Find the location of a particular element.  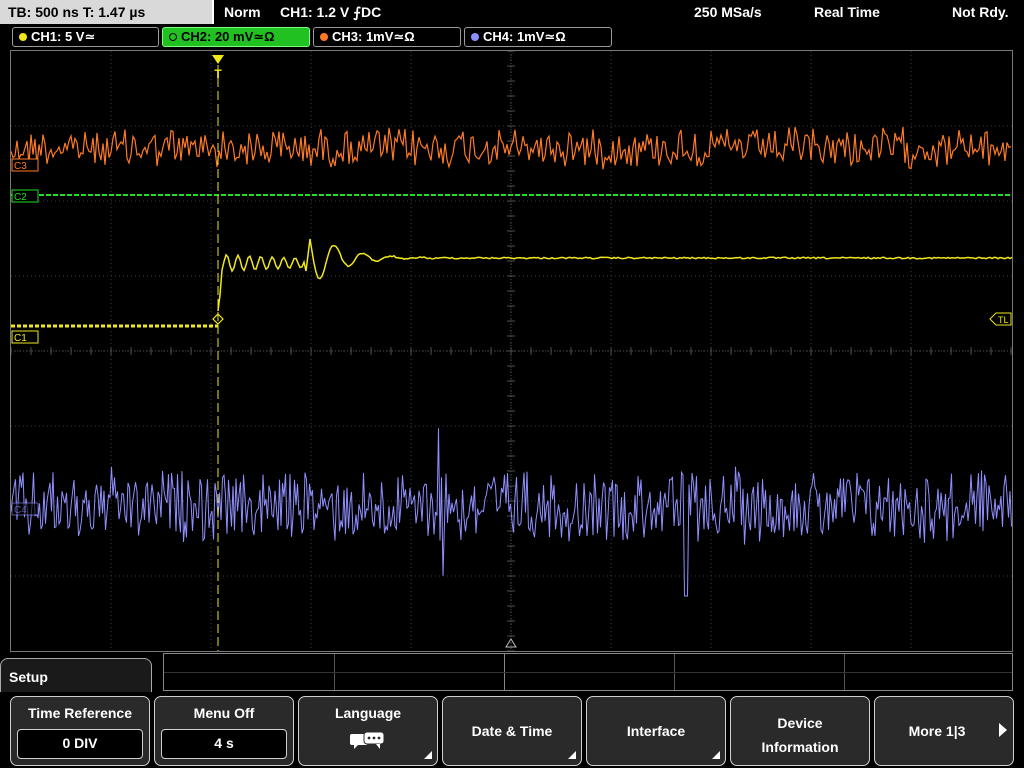

device-information-softkey: Device Information is located at coordinates (800, 731).